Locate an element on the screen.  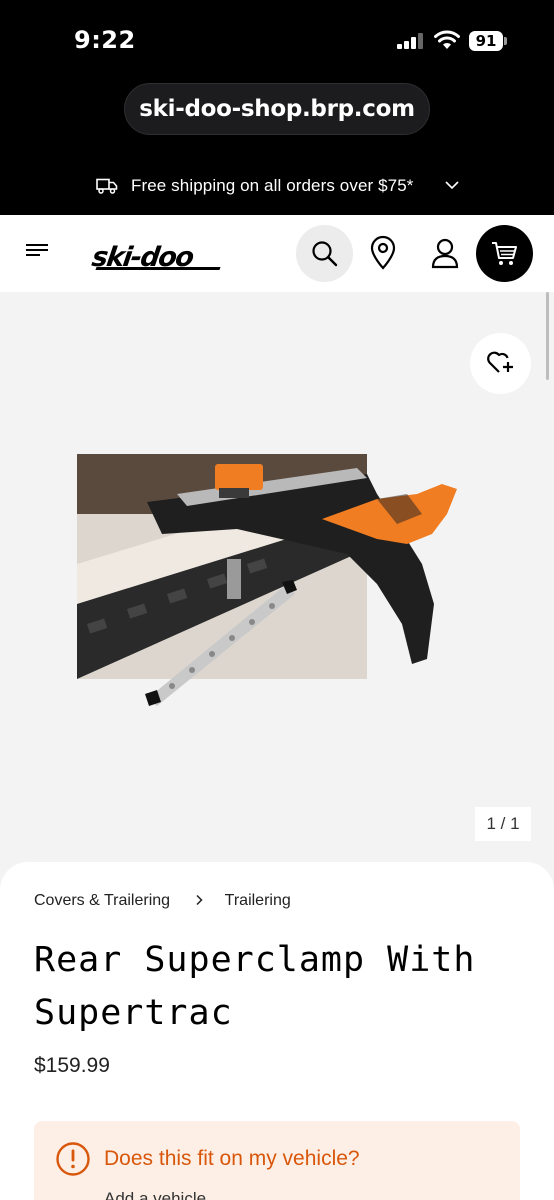
product-title: Rear Superclamp With Supertrac is located at coordinates (255, 986).